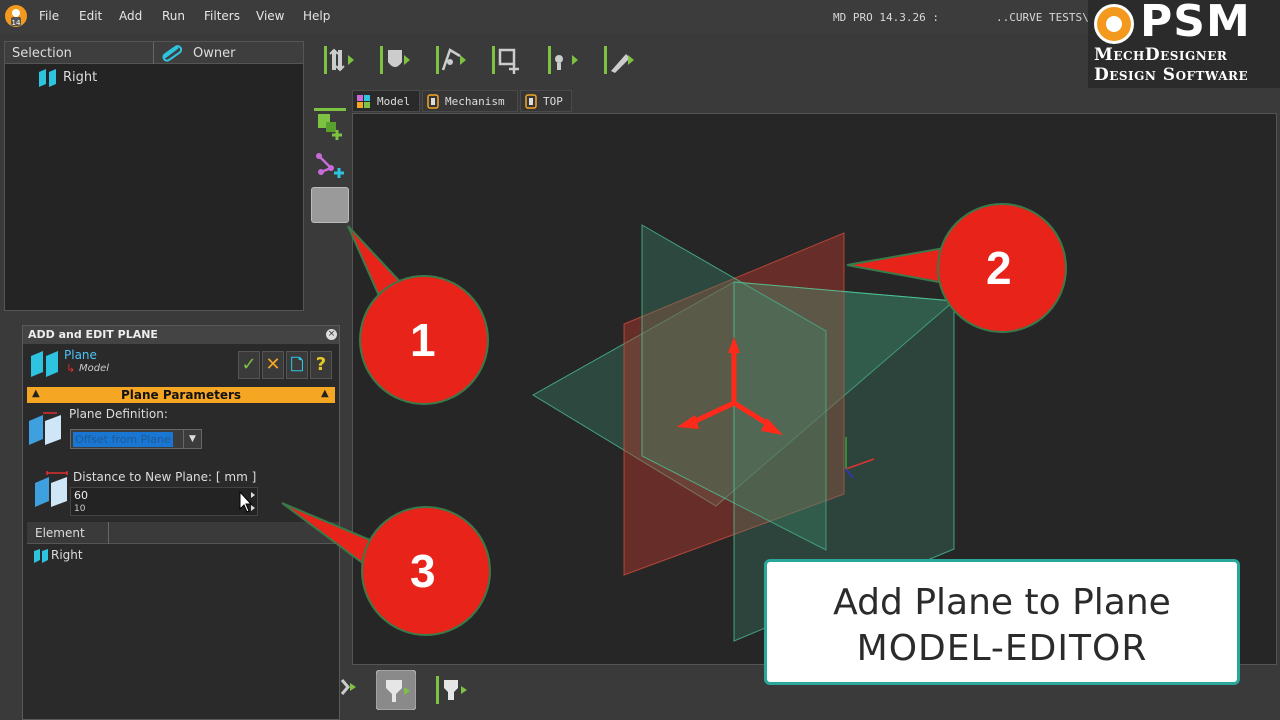 The width and height of the screenshot is (1280, 720). I want to click on mechanism-mode-icon, so click(396, 690).